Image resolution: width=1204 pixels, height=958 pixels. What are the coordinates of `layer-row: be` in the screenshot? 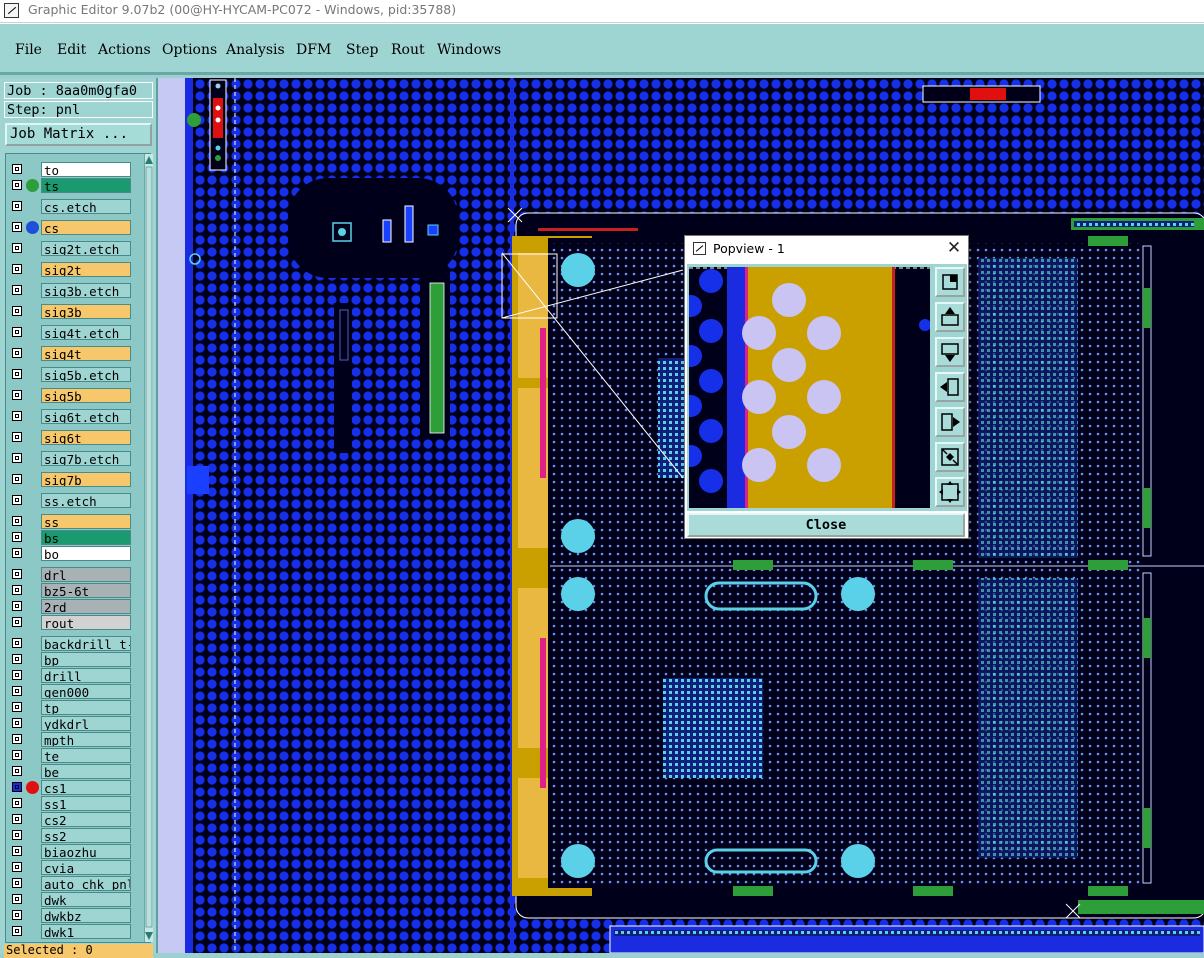 It's located at (70, 771).